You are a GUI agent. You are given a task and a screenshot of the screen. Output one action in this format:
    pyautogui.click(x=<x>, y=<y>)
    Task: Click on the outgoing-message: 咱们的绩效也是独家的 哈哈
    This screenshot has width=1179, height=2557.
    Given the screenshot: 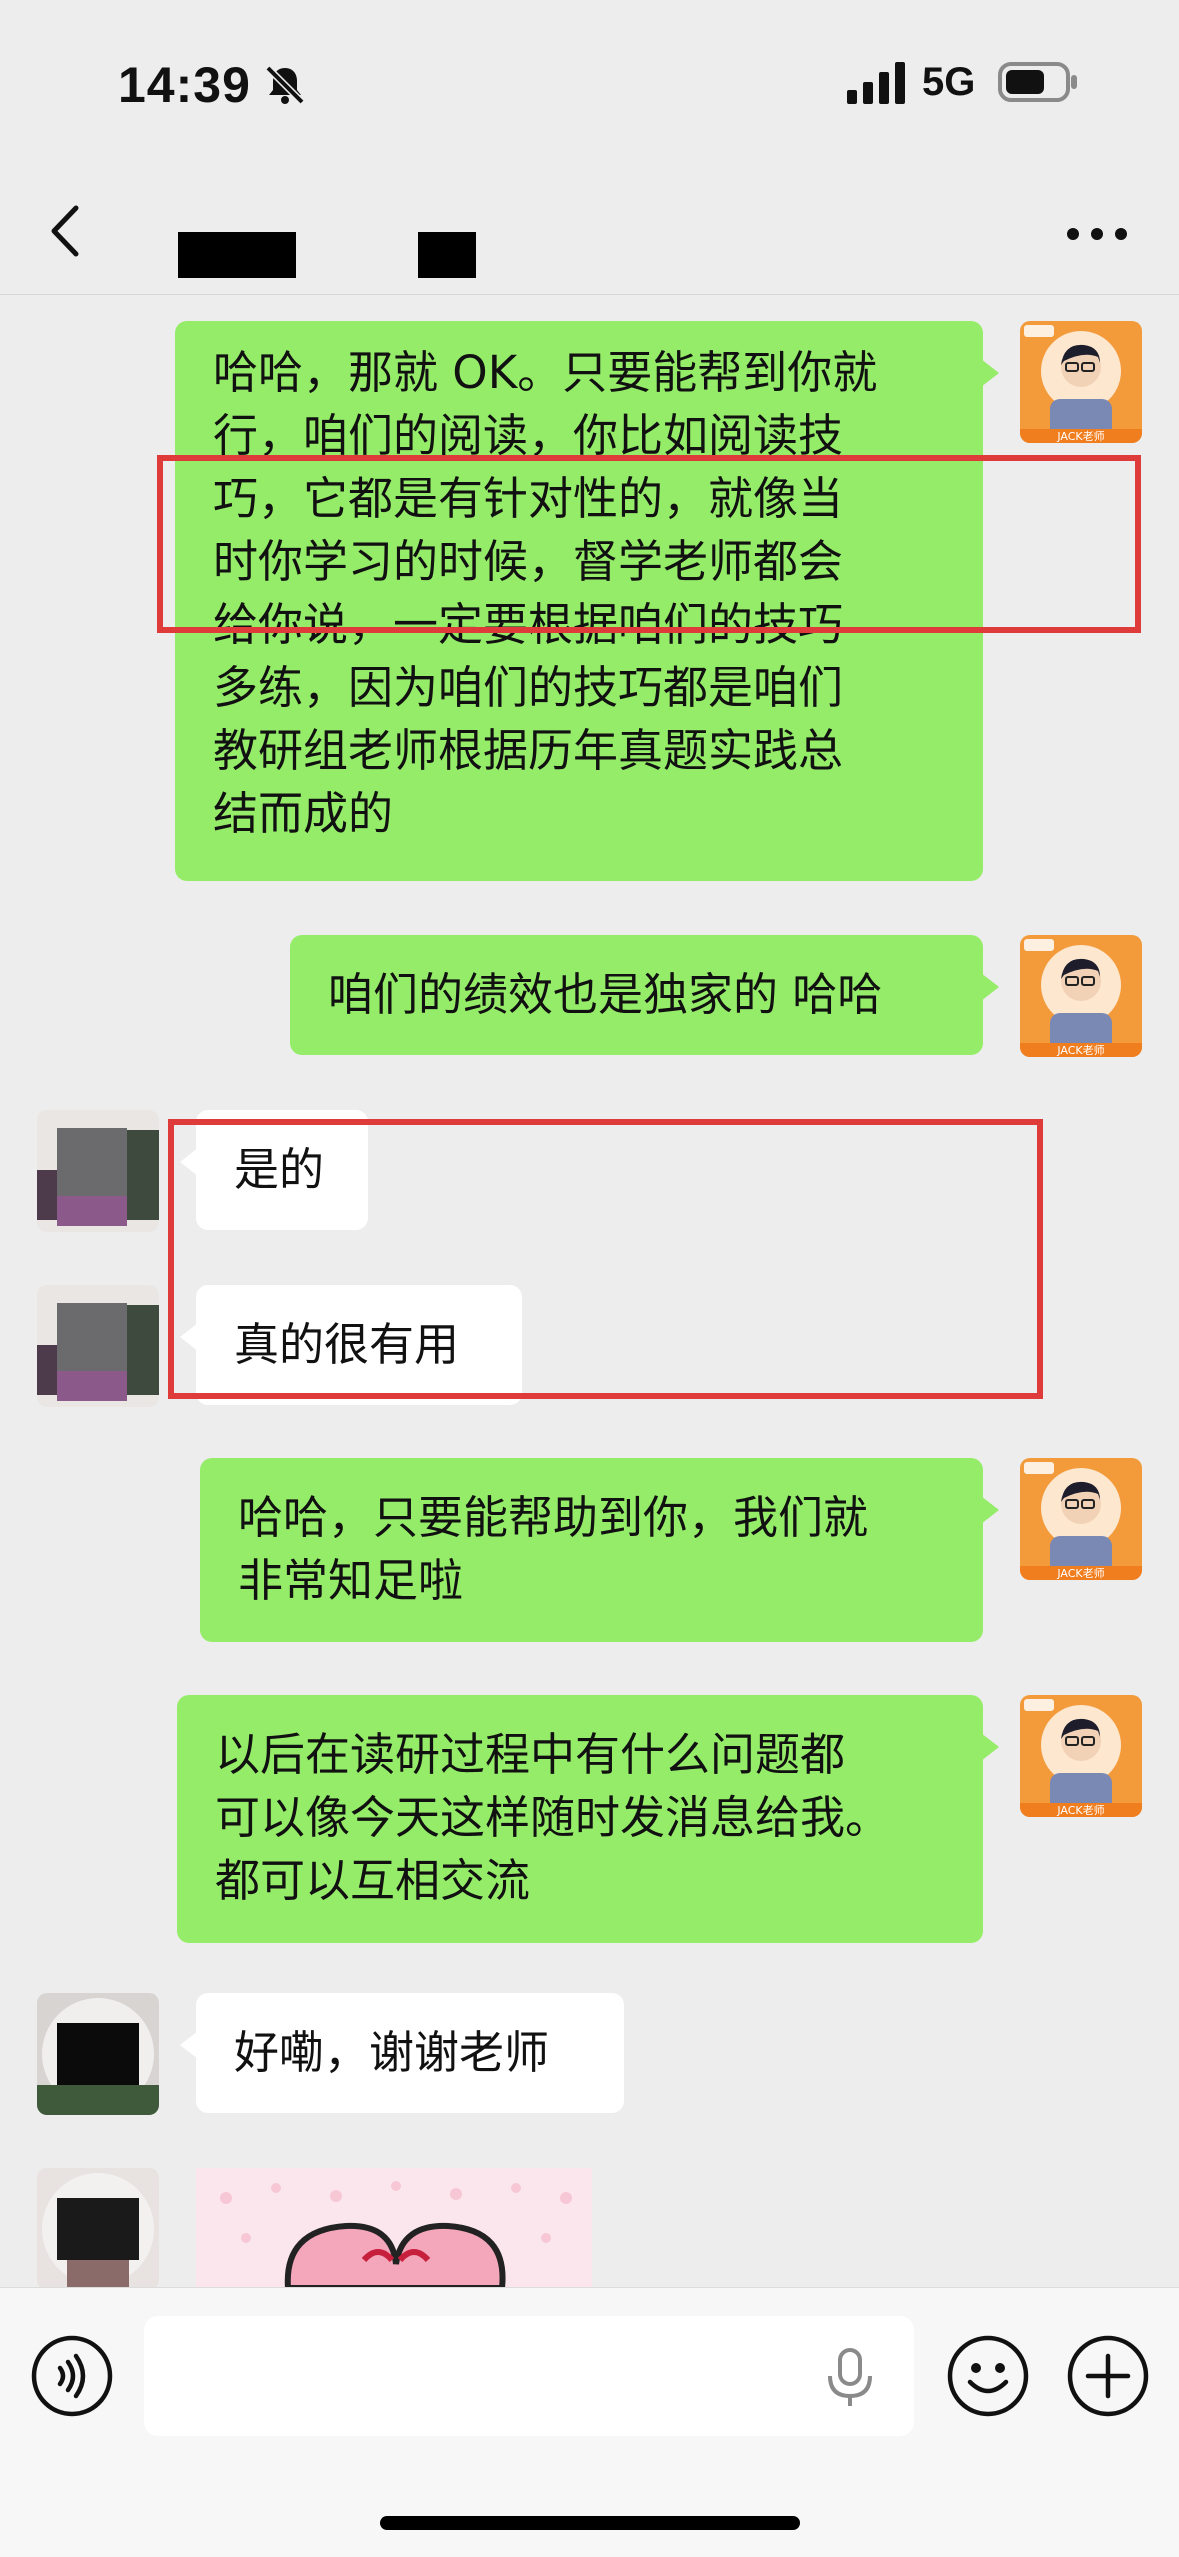 What is the action you would take?
    pyautogui.click(x=644, y=995)
    